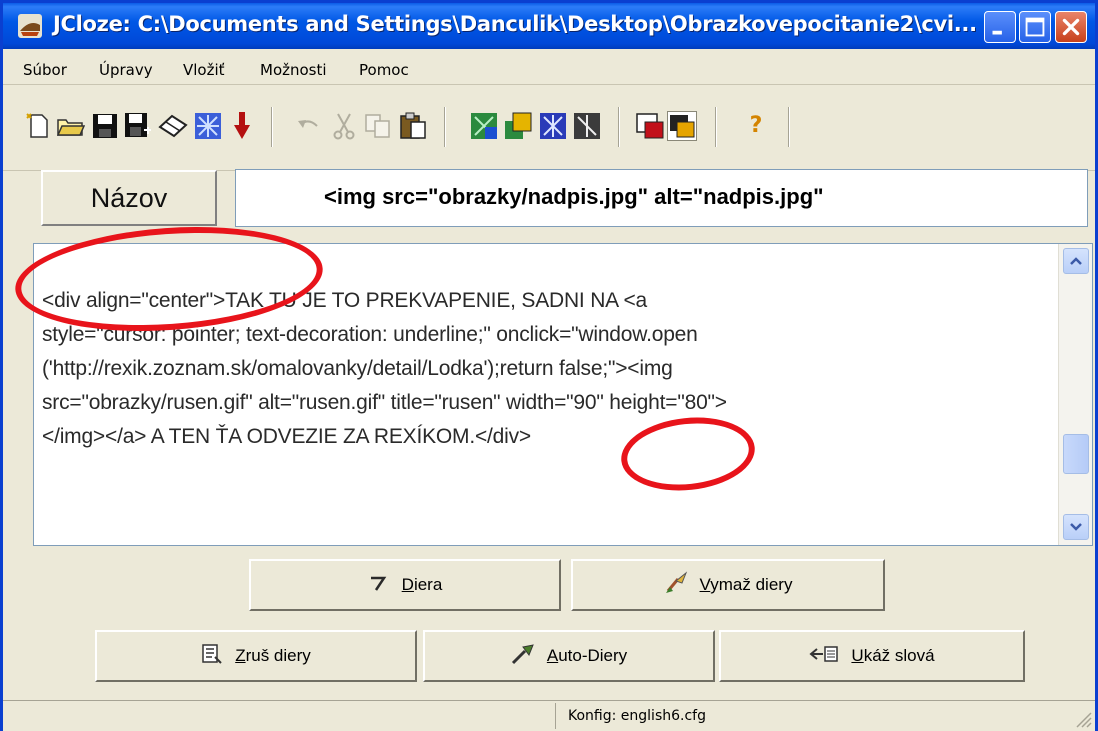 Image resolution: width=1098 pixels, height=731 pixels. What do you see at coordinates (212, 656) in the screenshot?
I see `list-icon` at bounding box center [212, 656].